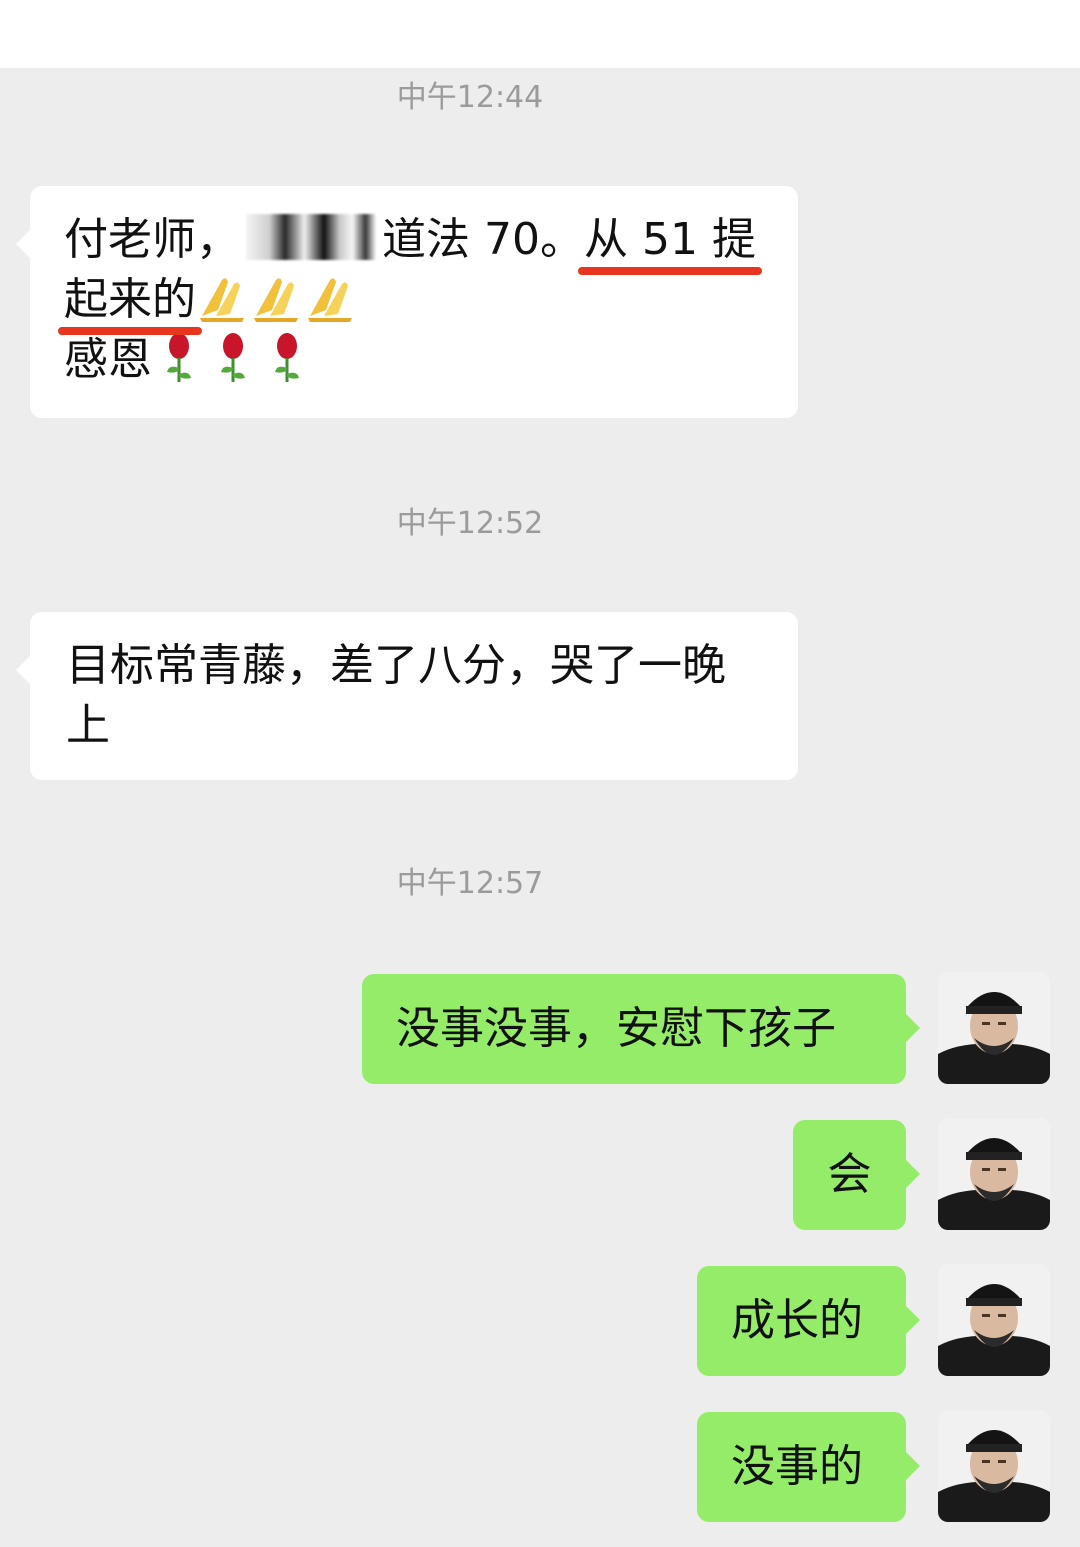  I want to click on timestamp: 中午12:52, so click(470, 523).